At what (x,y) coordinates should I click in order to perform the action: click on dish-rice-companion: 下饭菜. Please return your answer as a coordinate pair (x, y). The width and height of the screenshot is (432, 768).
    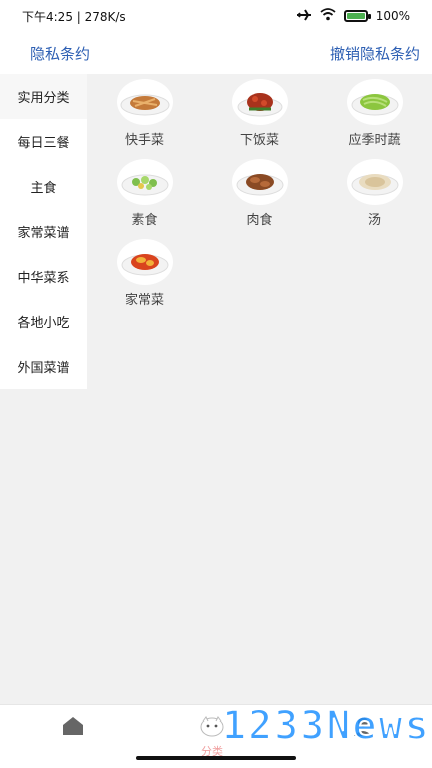
    Looking at the image, I should click on (259, 119).